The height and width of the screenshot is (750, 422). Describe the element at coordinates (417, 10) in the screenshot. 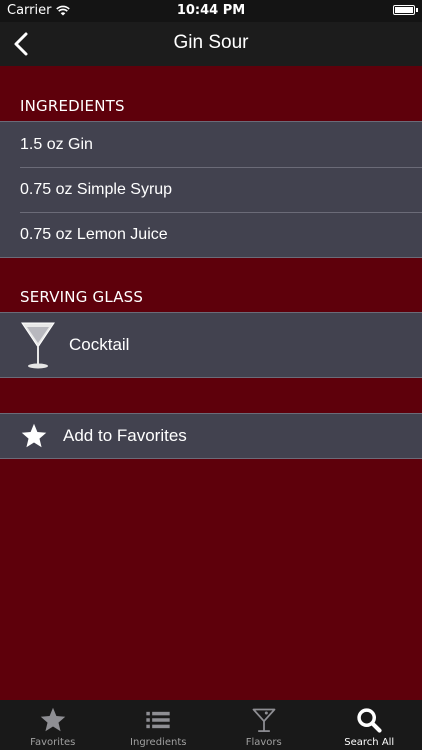

I see `battery-tip` at that location.